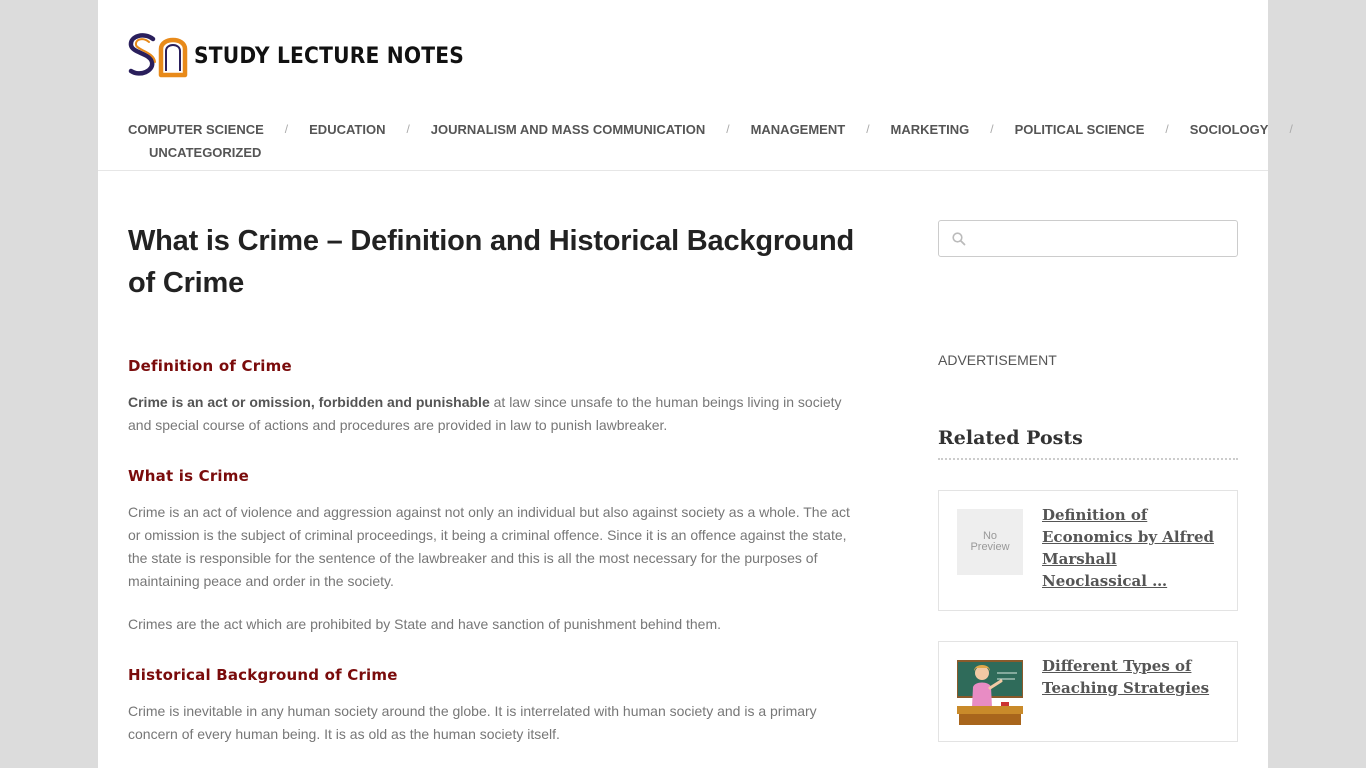 The image size is (1366, 768). Describe the element at coordinates (688, 152) in the screenshot. I see `nav-row: UNCATEGORIZED` at that location.